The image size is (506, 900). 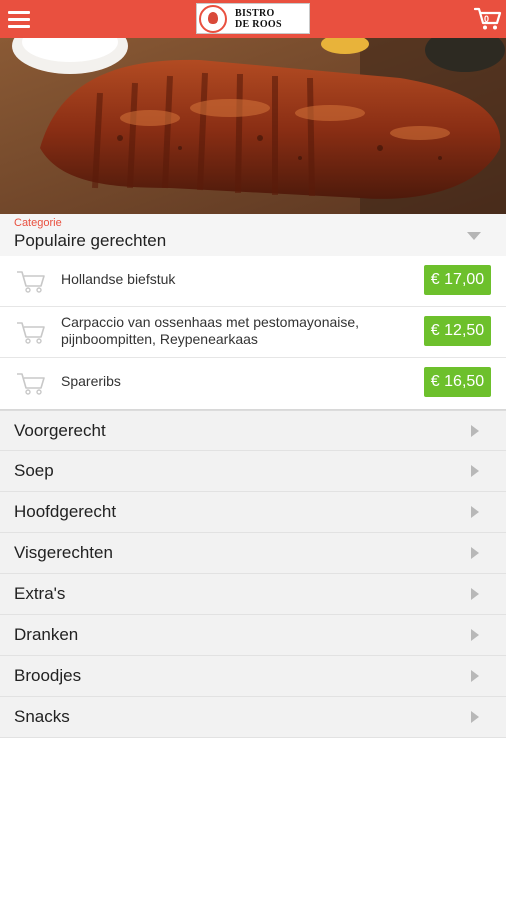 What do you see at coordinates (253, 235) in the screenshot?
I see `category-selector: Categorie Populaire gerechten` at bounding box center [253, 235].